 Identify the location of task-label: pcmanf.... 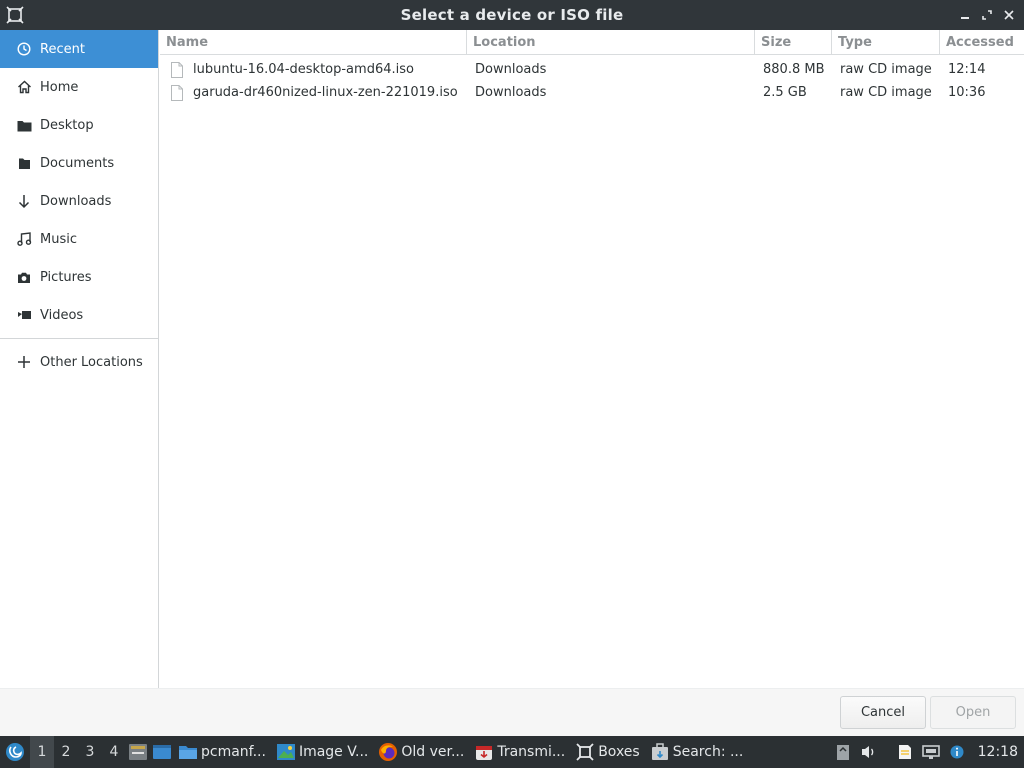
(233, 752).